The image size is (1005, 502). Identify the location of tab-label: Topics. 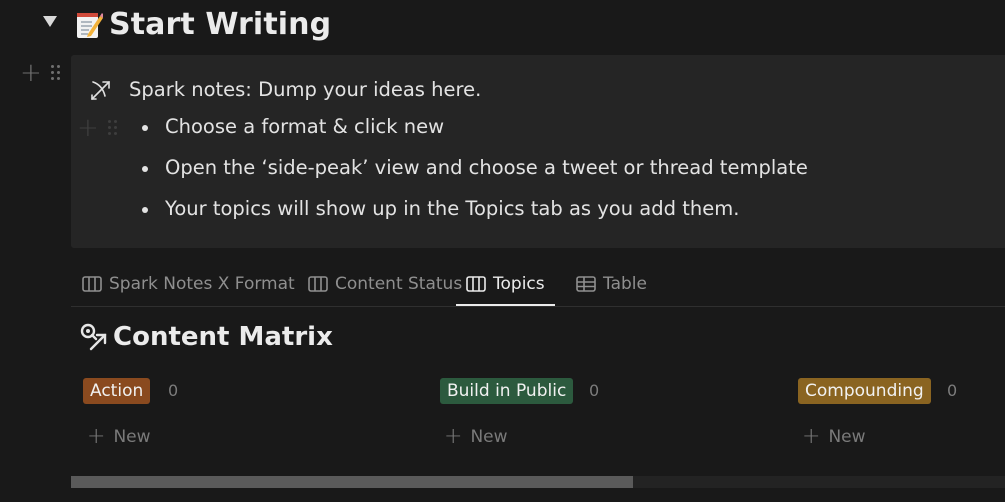
(519, 284).